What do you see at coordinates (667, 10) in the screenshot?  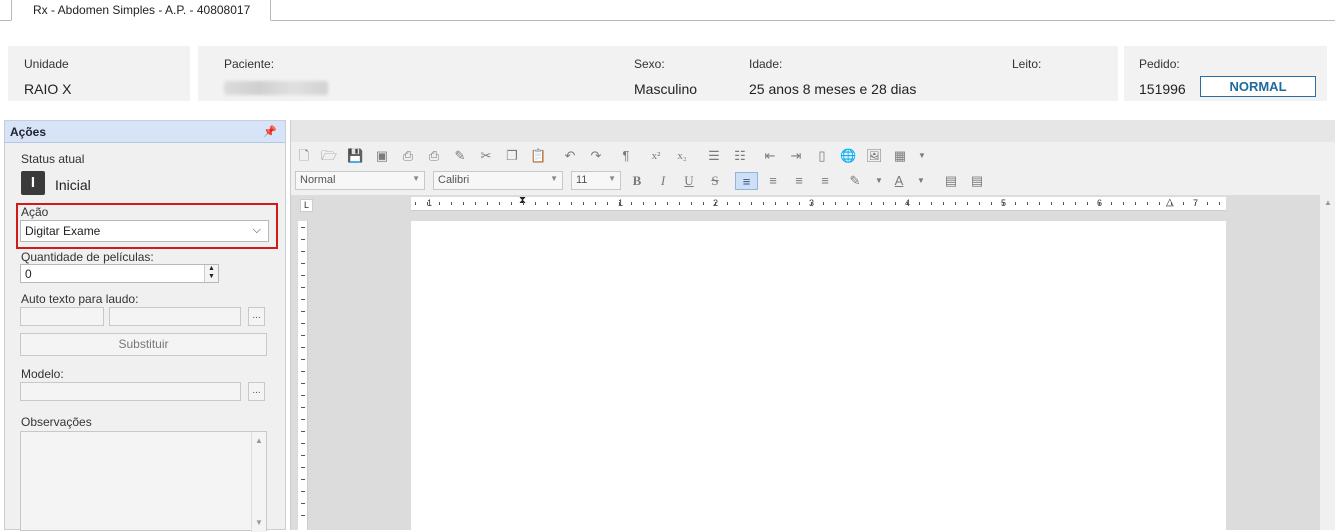 I see `tab-bar: Rx - Abdomen Simples - A.P. - 40808017` at bounding box center [667, 10].